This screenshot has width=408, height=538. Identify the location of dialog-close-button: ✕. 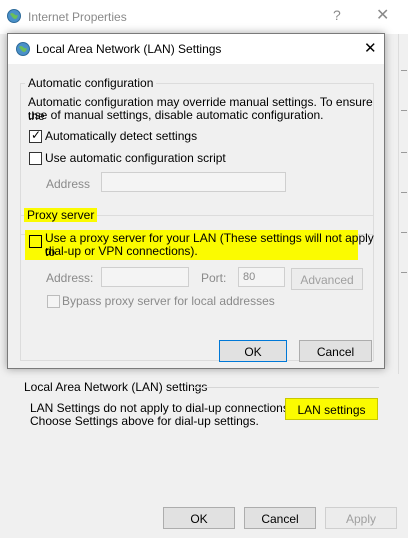
(370, 48).